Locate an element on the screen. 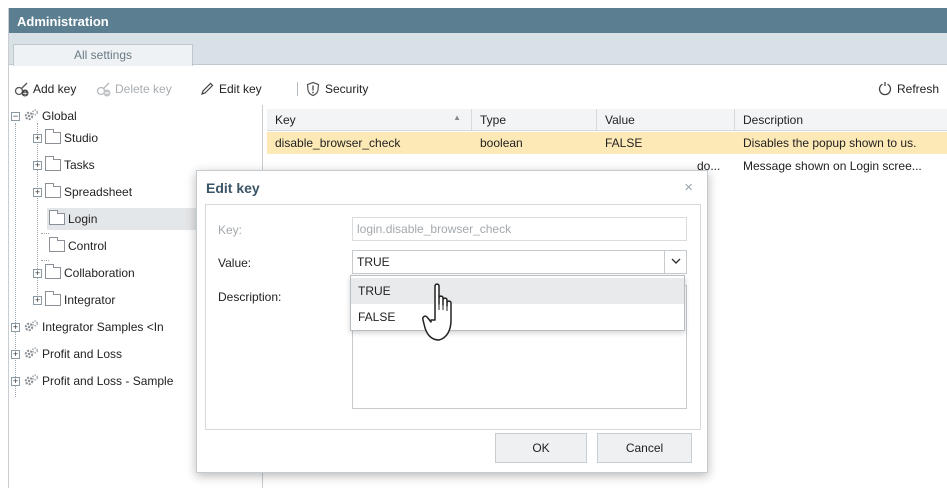 The height and width of the screenshot is (488, 947). toolbar-separator is located at coordinates (297, 89).